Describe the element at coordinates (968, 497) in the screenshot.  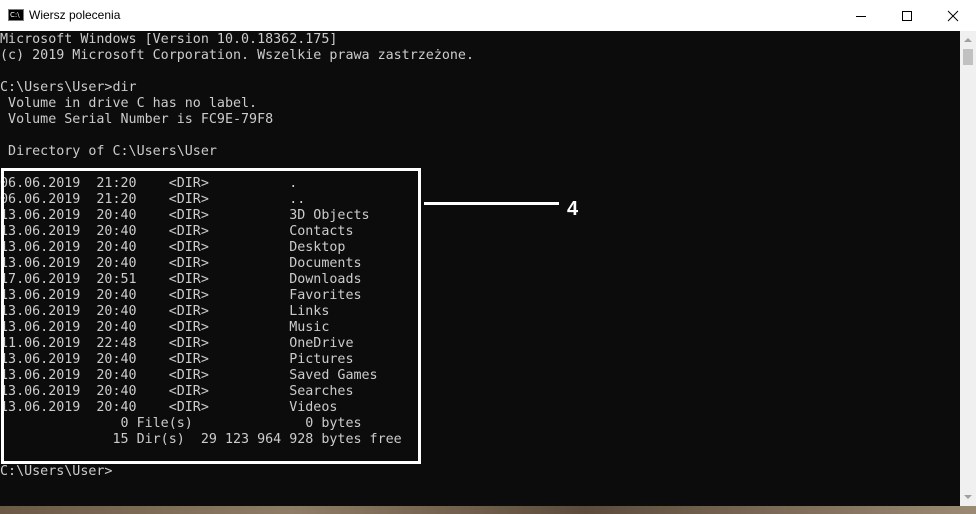
I see `scroll-down-arrow-icon` at that location.